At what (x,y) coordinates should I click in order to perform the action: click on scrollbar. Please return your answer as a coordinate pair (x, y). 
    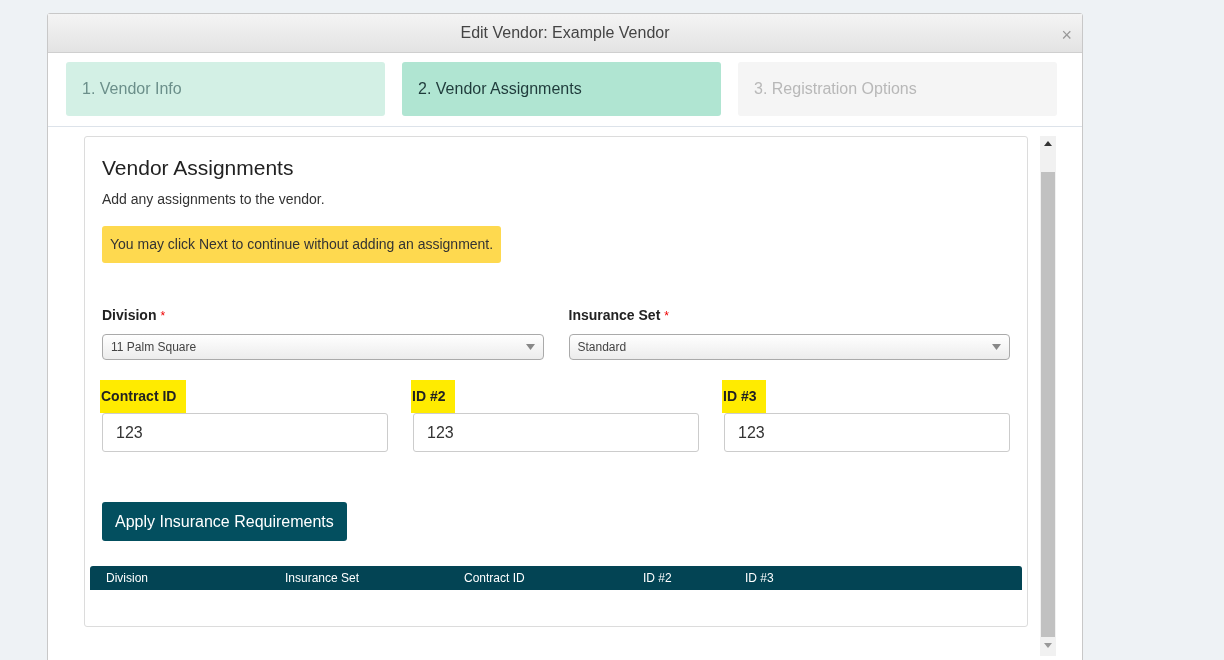
    Looking at the image, I should click on (1048, 396).